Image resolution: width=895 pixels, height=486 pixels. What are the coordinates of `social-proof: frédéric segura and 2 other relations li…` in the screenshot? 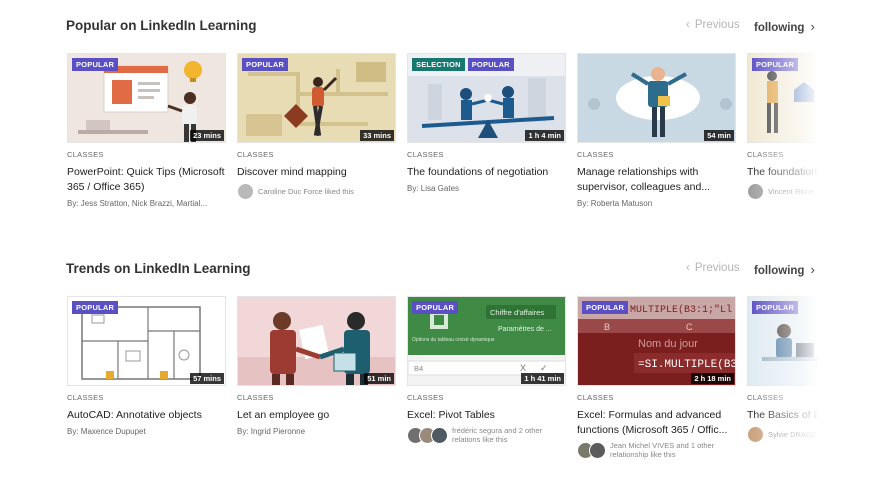 It's located at (486, 435).